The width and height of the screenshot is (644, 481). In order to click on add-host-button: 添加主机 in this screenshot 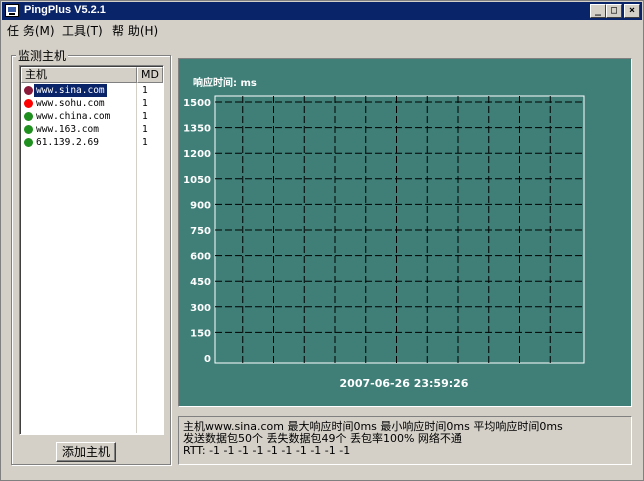, I will do `click(86, 452)`.